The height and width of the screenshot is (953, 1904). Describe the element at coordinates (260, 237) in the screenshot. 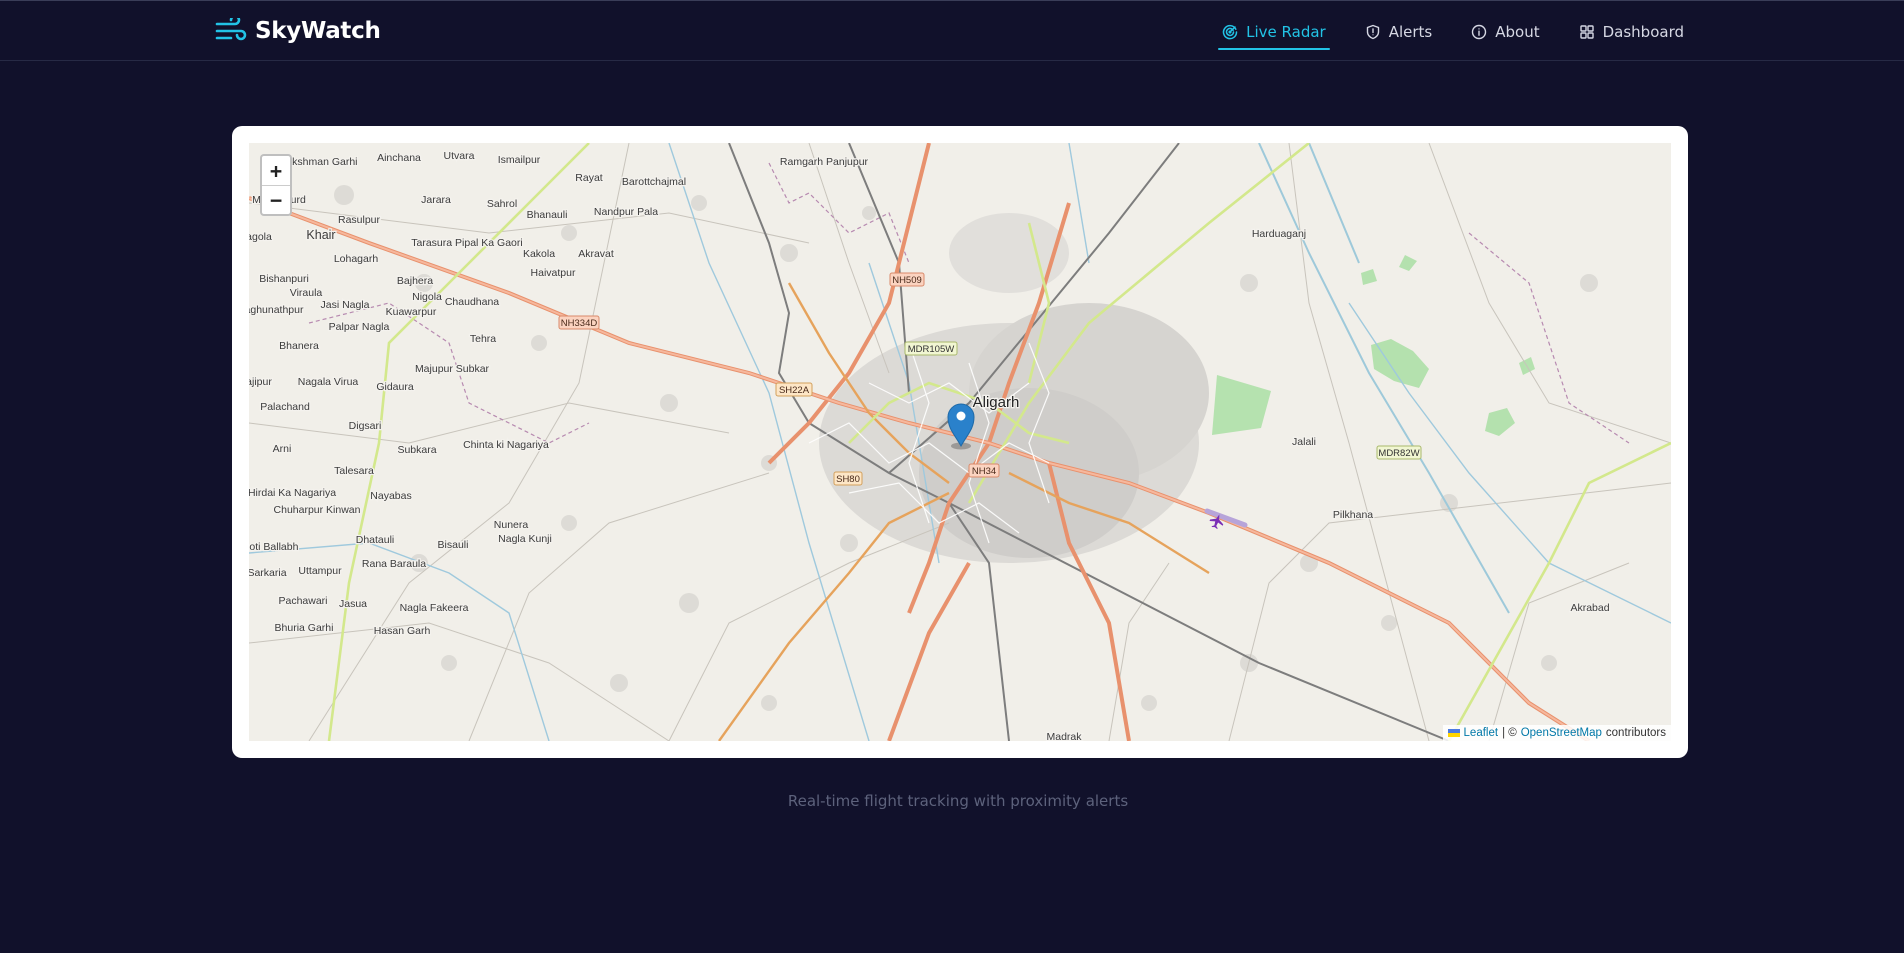

I see `place-label: agola` at that location.